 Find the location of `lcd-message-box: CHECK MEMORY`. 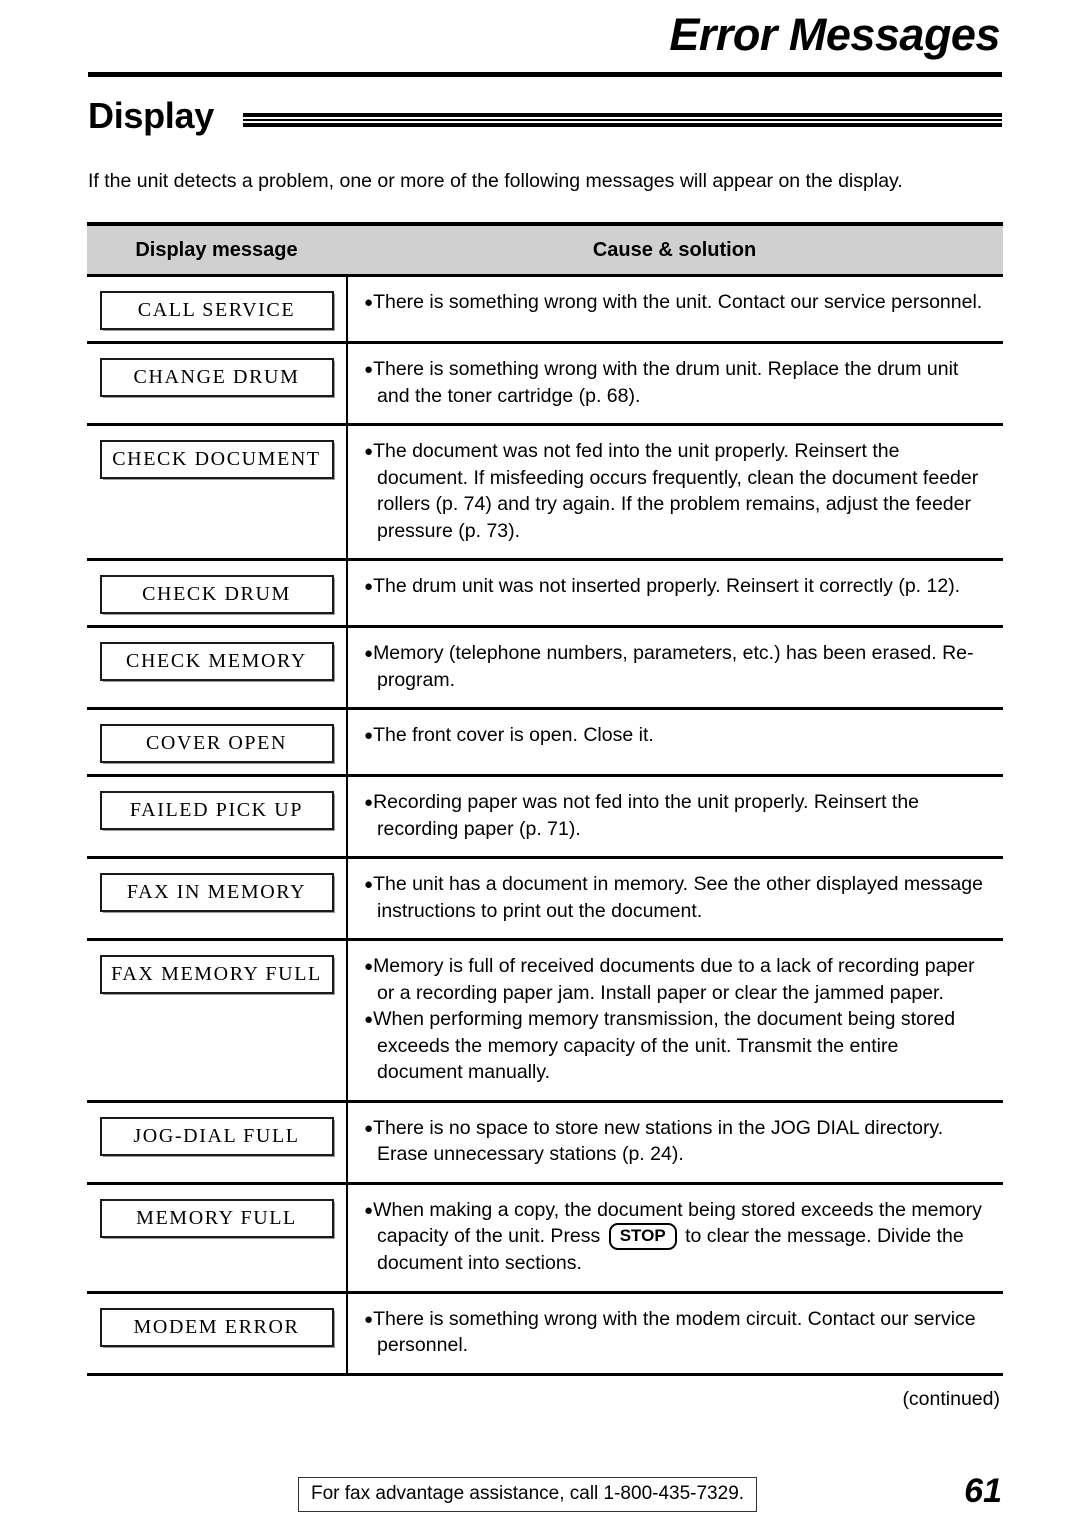

lcd-message-box: CHECK MEMORY is located at coordinates (216, 661).